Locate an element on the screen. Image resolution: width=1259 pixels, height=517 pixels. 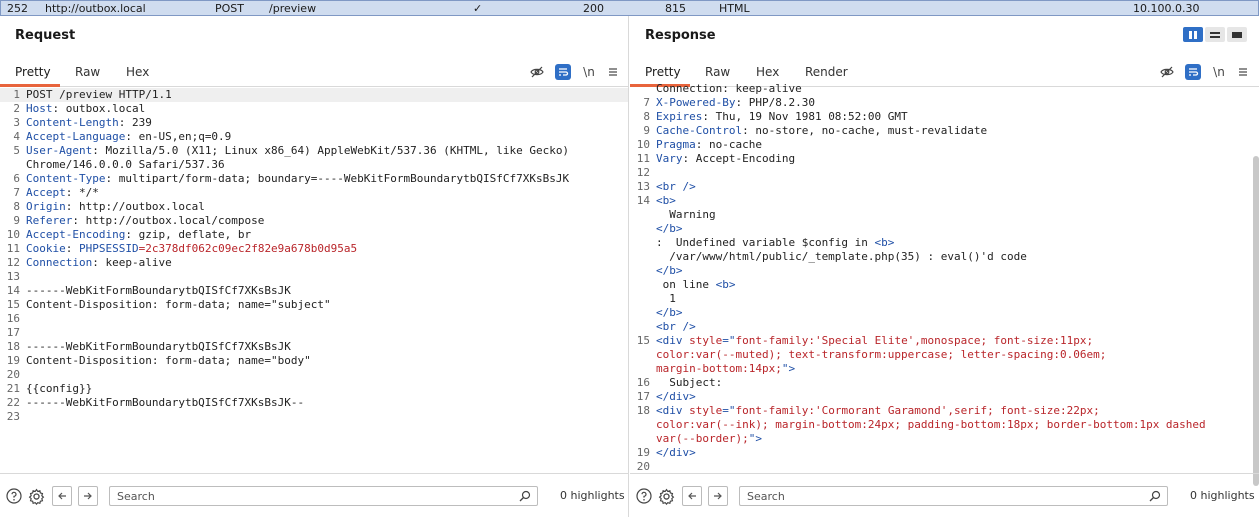
code-line: margin-bottom:14px;"> is located at coordinates (944, 369).